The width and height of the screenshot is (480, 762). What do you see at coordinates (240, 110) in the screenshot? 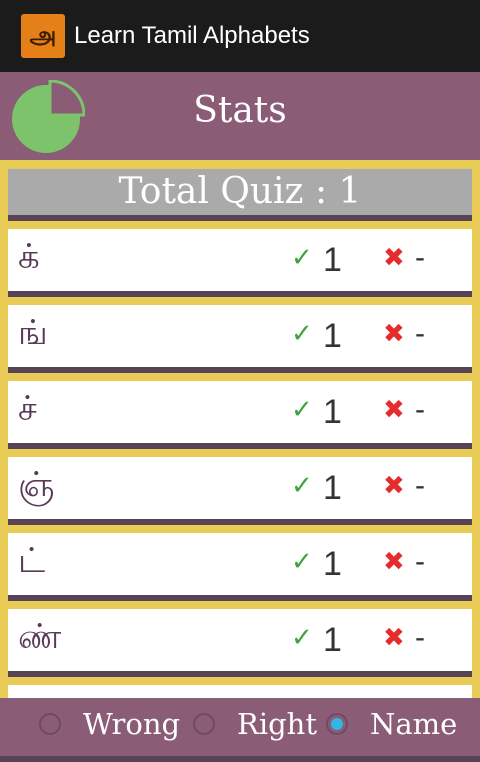
I see `stats-title: Stats` at bounding box center [240, 110].